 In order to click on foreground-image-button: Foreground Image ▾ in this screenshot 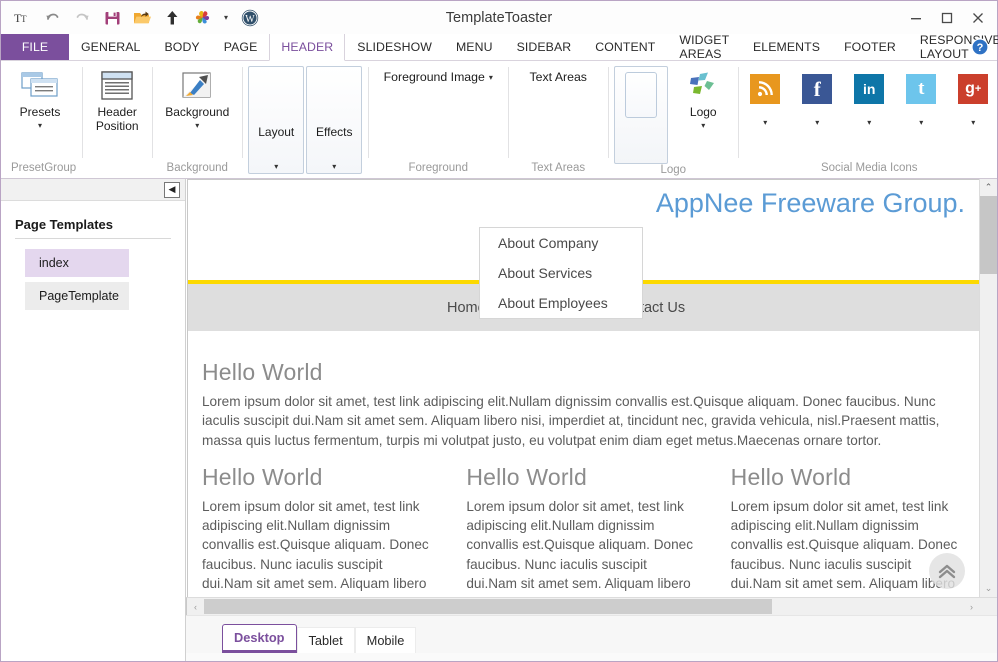, I will do `click(438, 77)`.